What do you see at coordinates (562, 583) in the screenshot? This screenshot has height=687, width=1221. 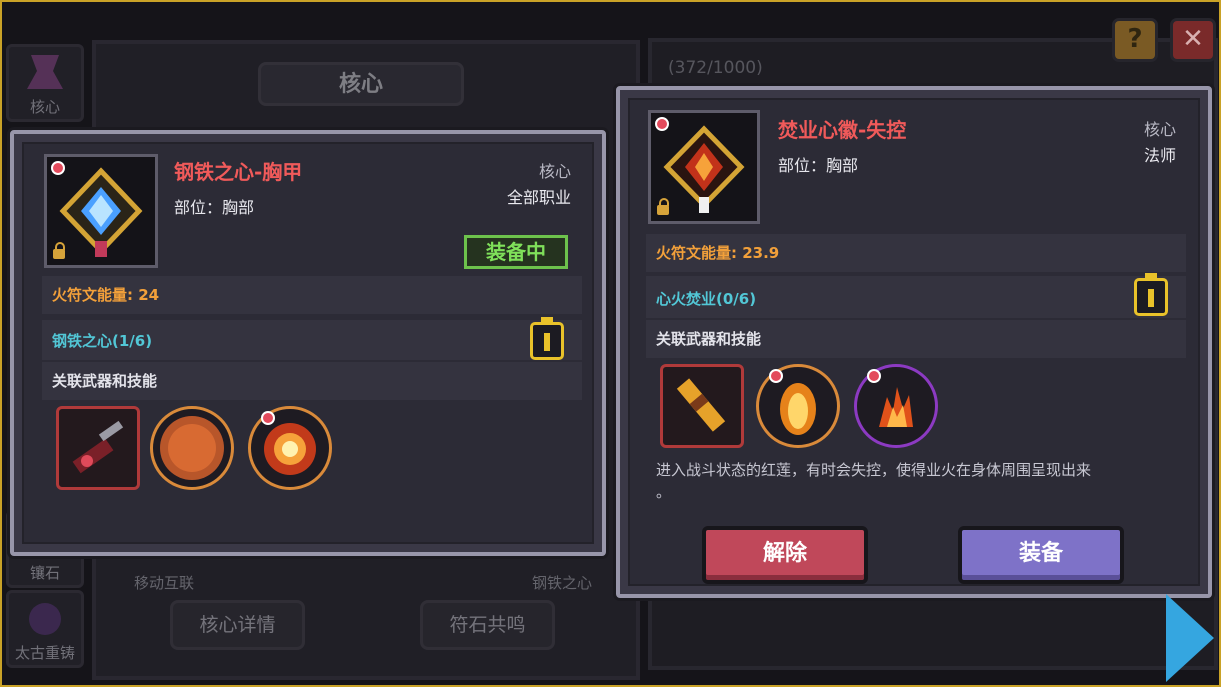 I see `bg-label-right: 钢铁之心` at bounding box center [562, 583].